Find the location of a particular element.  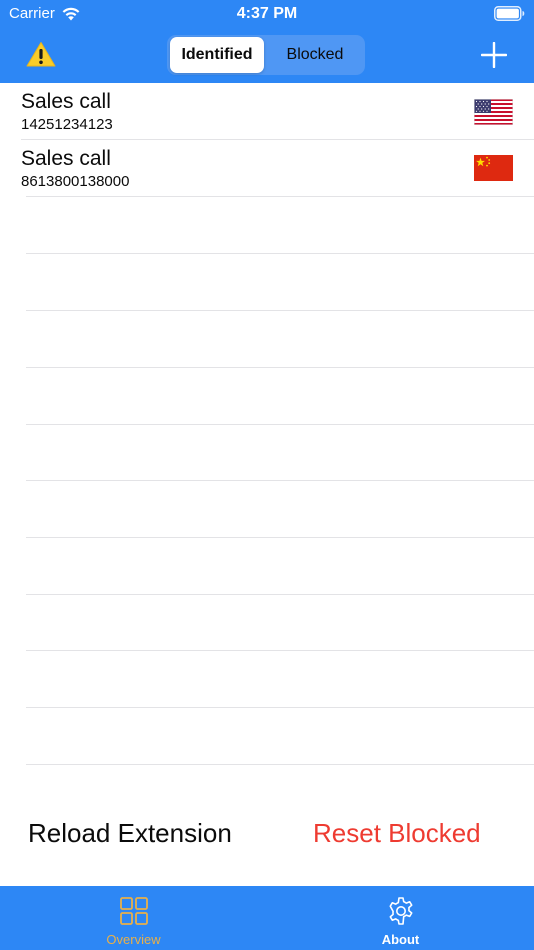

gear-icon is located at coordinates (400, 911).